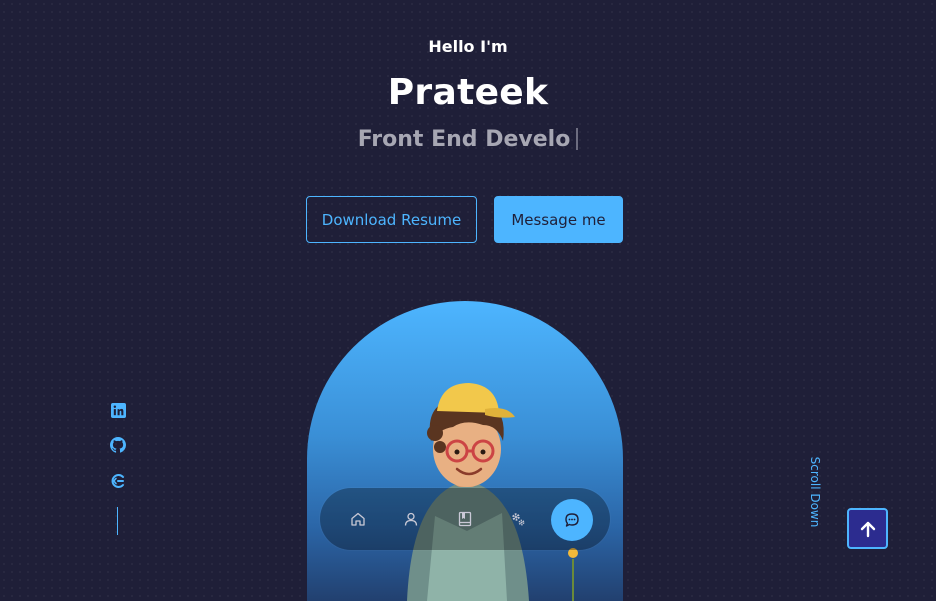 Image resolution: width=936 pixels, height=601 pixels. I want to click on nav-about, so click(411, 519).